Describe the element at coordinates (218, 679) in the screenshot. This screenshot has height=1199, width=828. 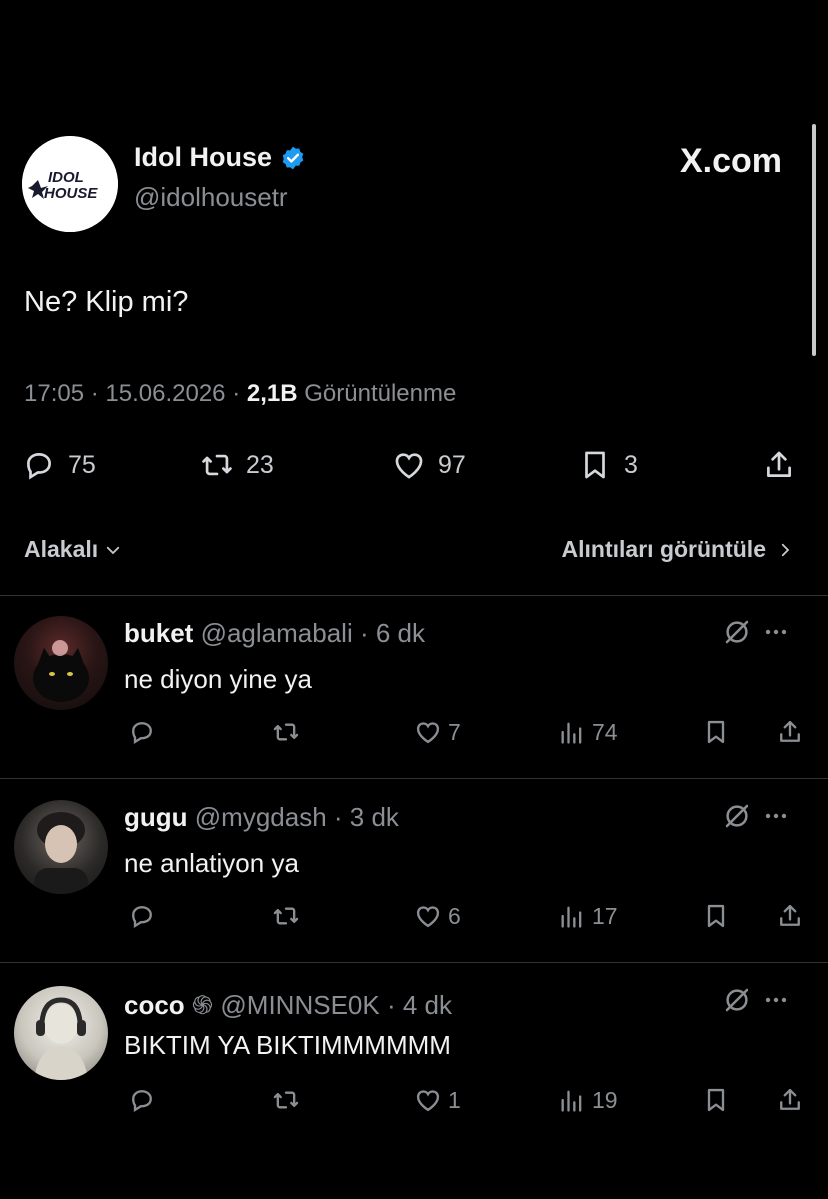
I see `reply-text: ne diyon yine ya` at that location.